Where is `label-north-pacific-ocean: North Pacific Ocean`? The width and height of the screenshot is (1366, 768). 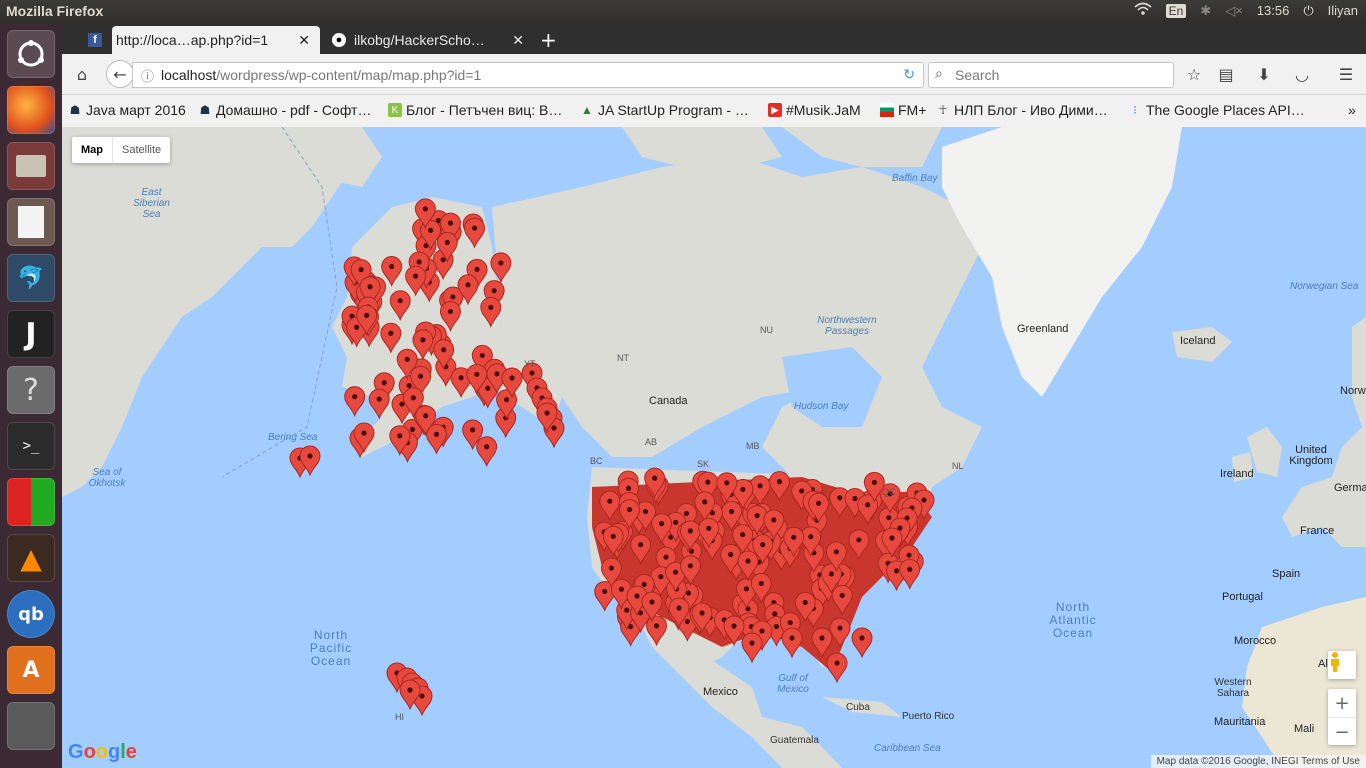 label-north-pacific-ocean: North Pacific Ocean is located at coordinates (331, 648).